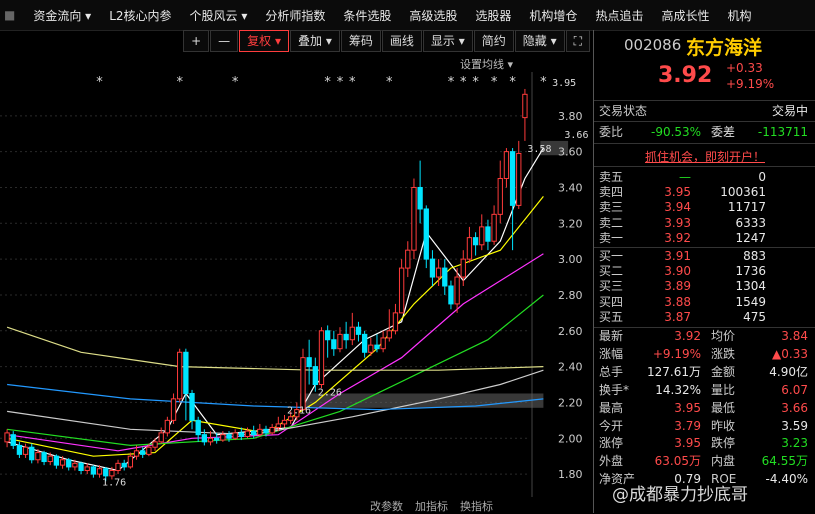 The image size is (815, 514). I want to click on display-button: 显示 ▾, so click(447, 41).